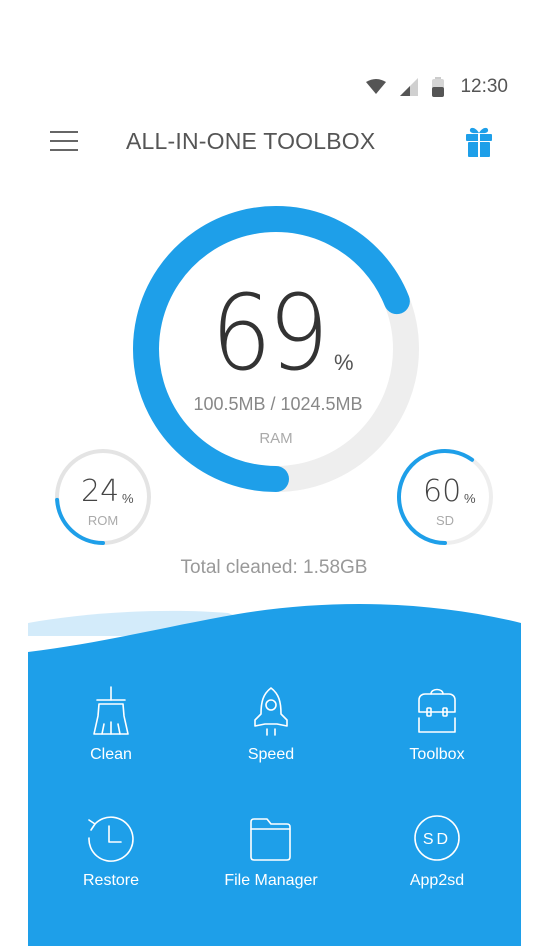 This screenshot has width=548, height=946. I want to click on tool-speed: Speed, so click(271, 736).